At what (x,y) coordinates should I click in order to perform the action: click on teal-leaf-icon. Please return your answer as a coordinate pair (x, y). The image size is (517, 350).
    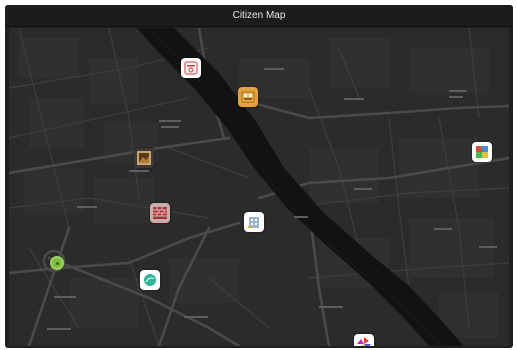
    Looking at the image, I should click on (150, 280).